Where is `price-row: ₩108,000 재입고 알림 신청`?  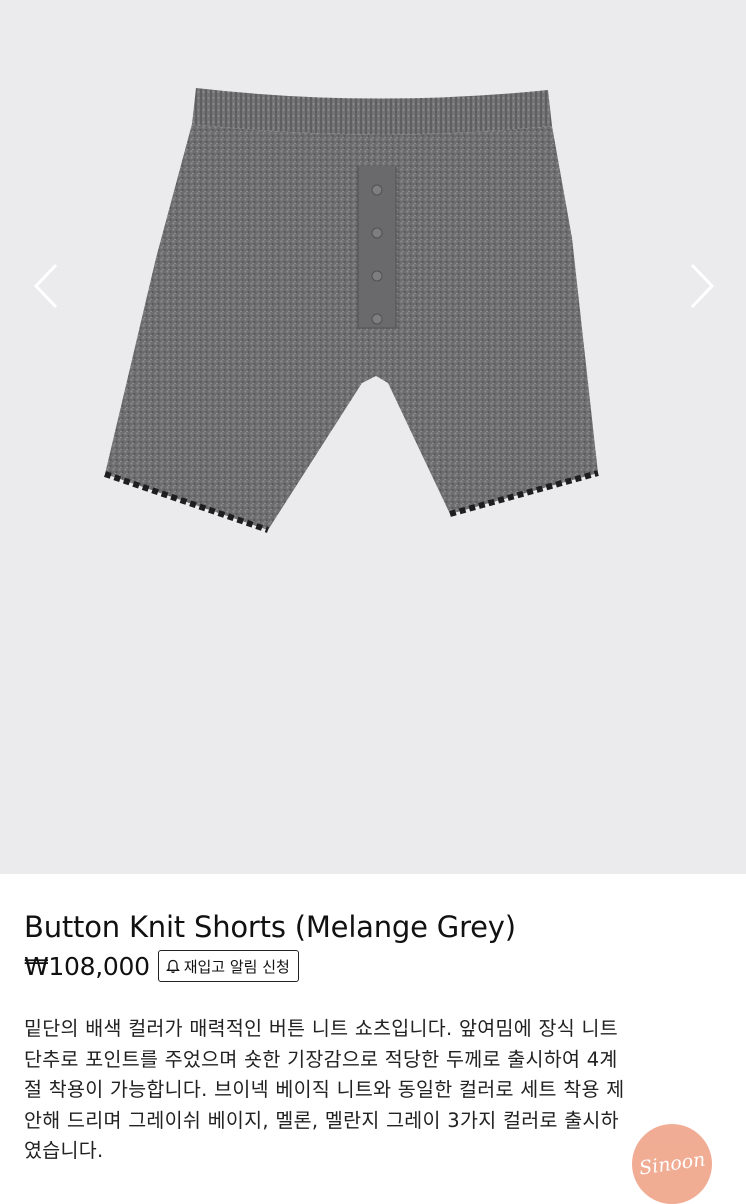
price-row: ₩108,000 재입고 알림 신청 is located at coordinates (161, 966).